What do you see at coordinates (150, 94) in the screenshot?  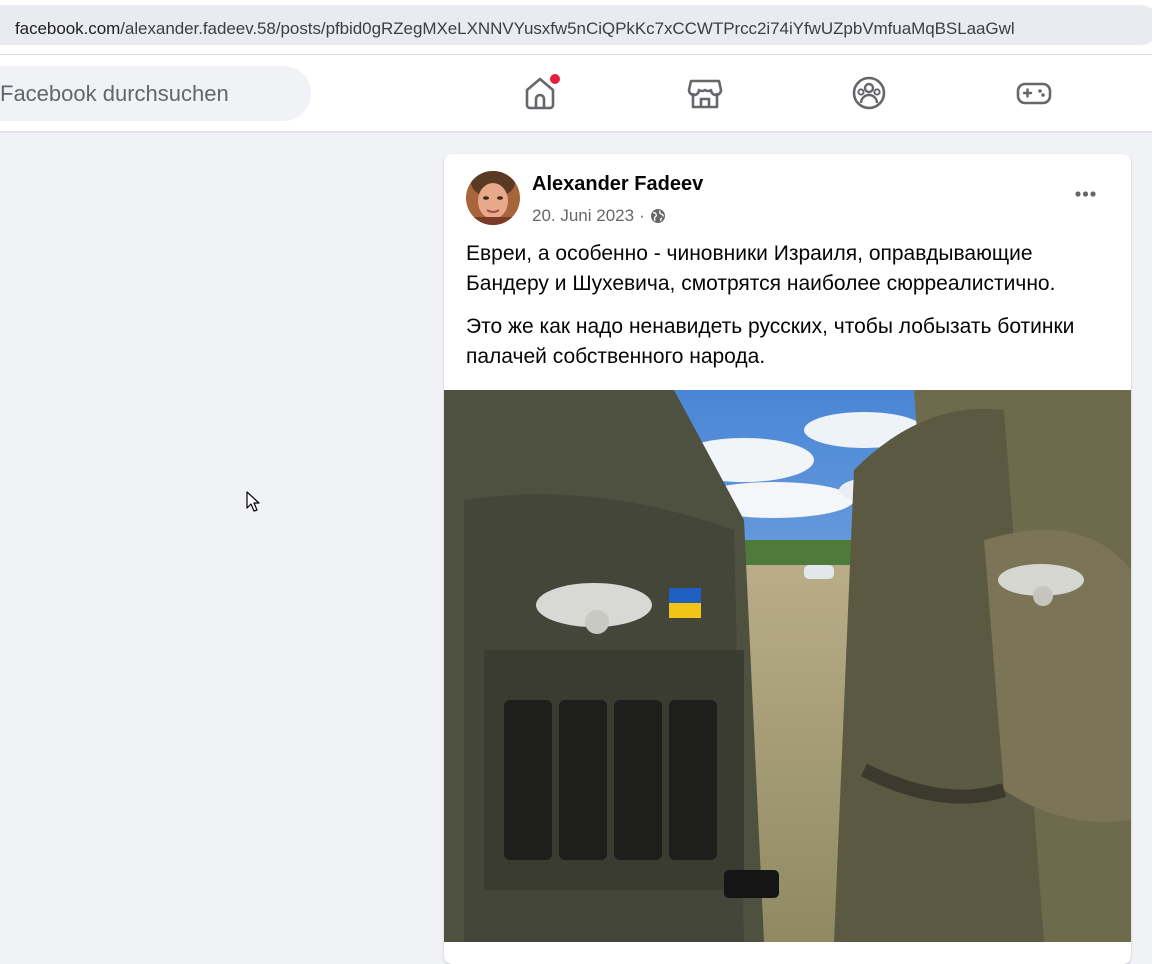 I see `search-input` at bounding box center [150, 94].